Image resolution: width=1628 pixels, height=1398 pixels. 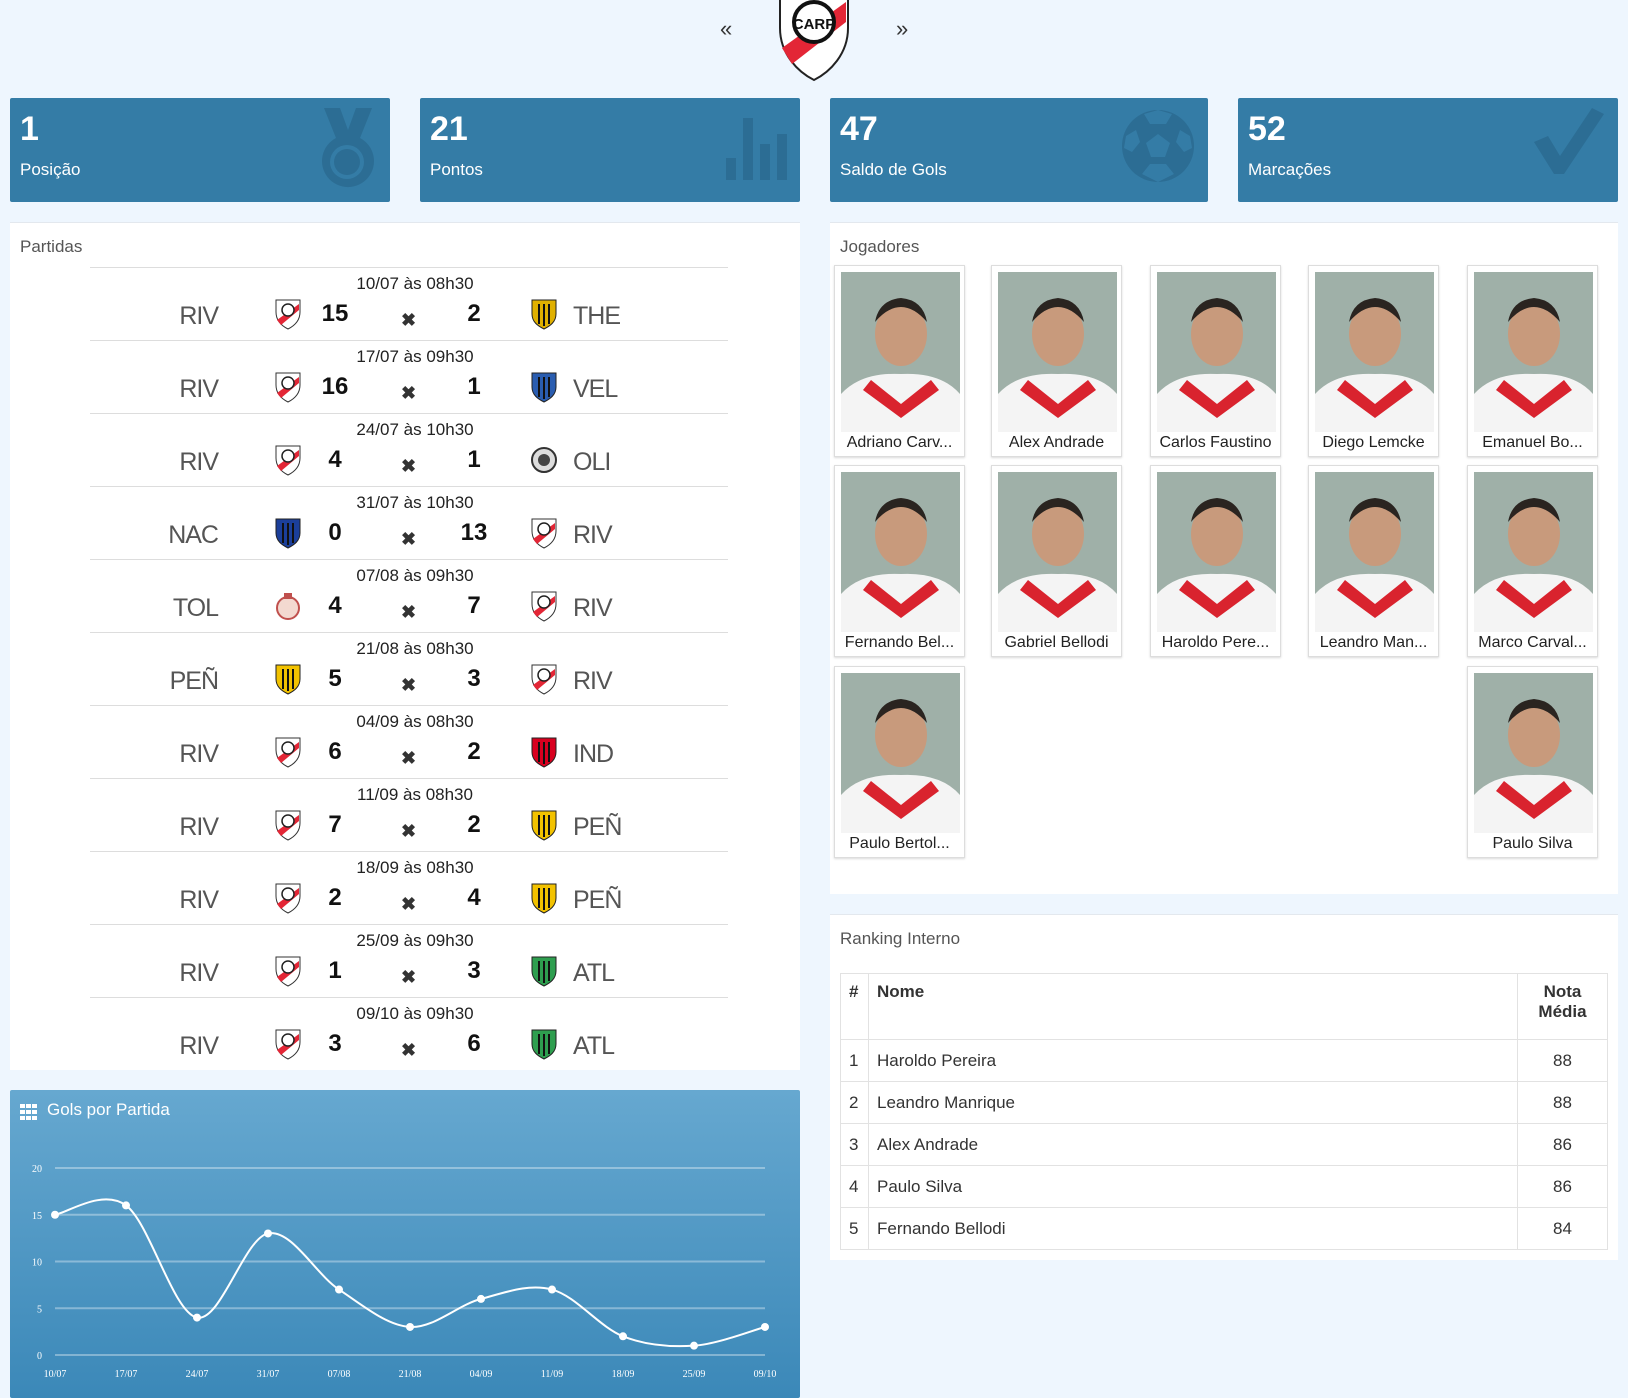 I want to click on home-score: 0, so click(x=335, y=532).